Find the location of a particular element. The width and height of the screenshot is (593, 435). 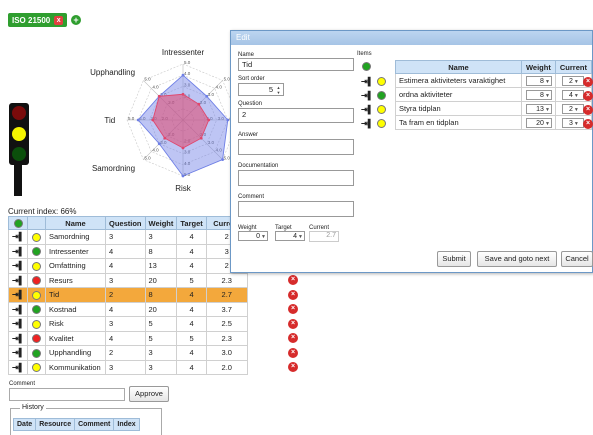

table-row: ⇥▌ Tid 2 8 4 2.7 is located at coordinates (146, 295).